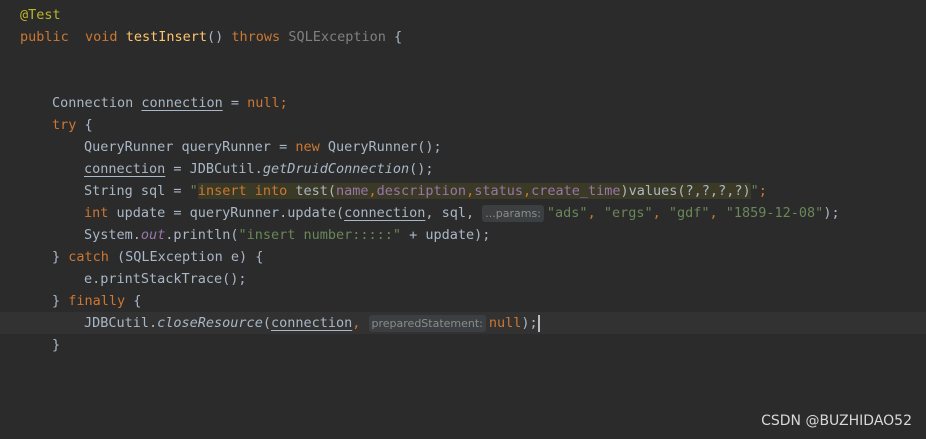 The height and width of the screenshot is (439, 926). Describe the element at coordinates (234, 103) in the screenshot. I see `equals: =` at that location.